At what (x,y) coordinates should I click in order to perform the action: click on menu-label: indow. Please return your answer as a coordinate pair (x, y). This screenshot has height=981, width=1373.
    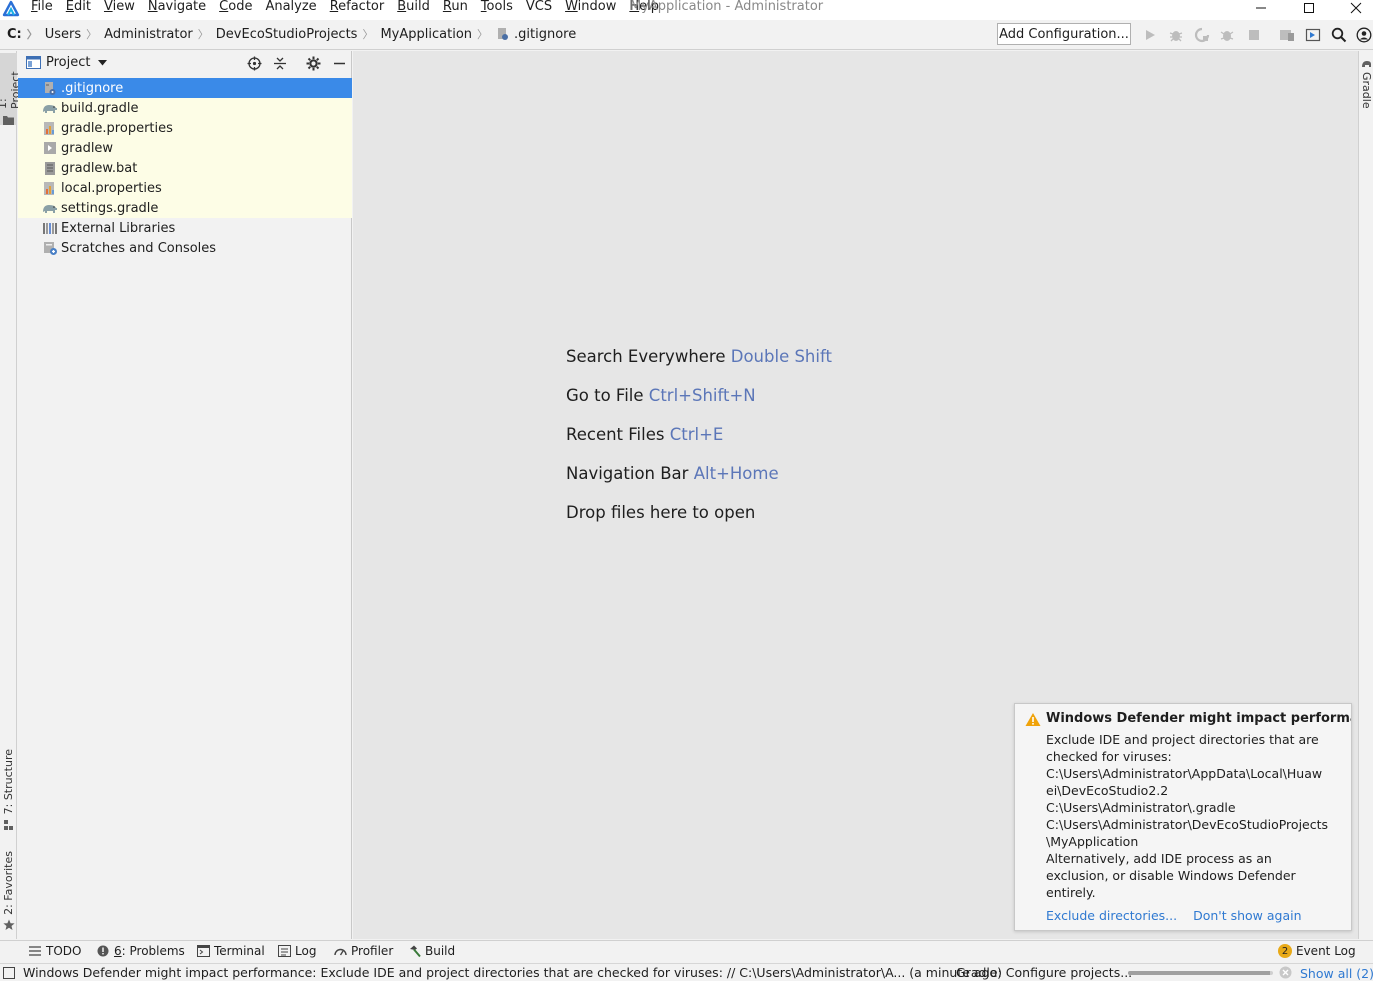
    Looking at the image, I should click on (597, 7).